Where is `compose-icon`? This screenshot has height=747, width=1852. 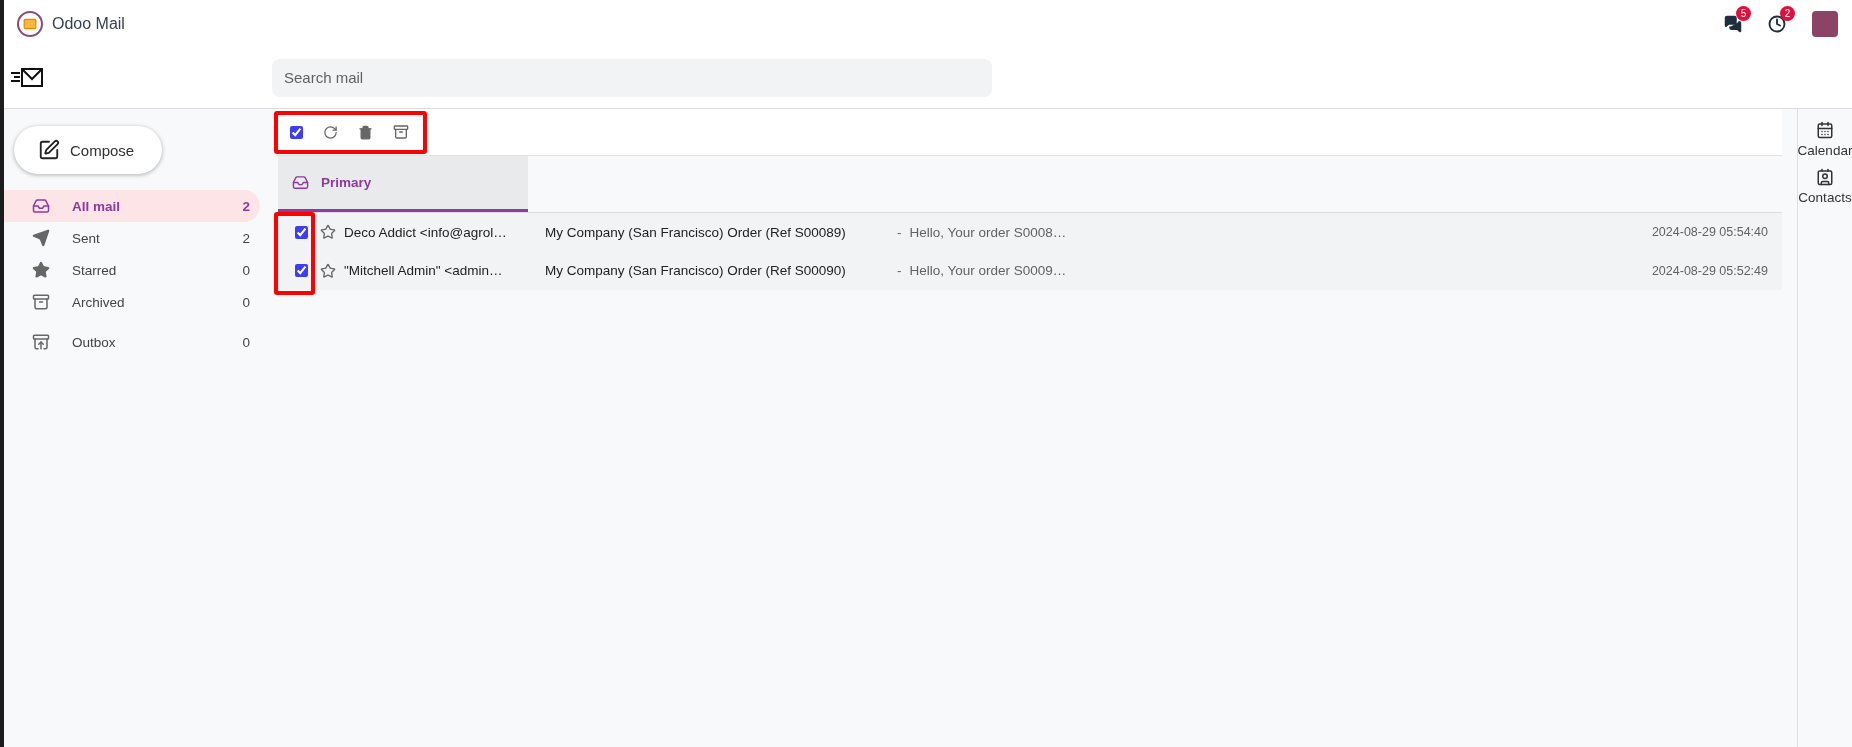 compose-icon is located at coordinates (49, 150).